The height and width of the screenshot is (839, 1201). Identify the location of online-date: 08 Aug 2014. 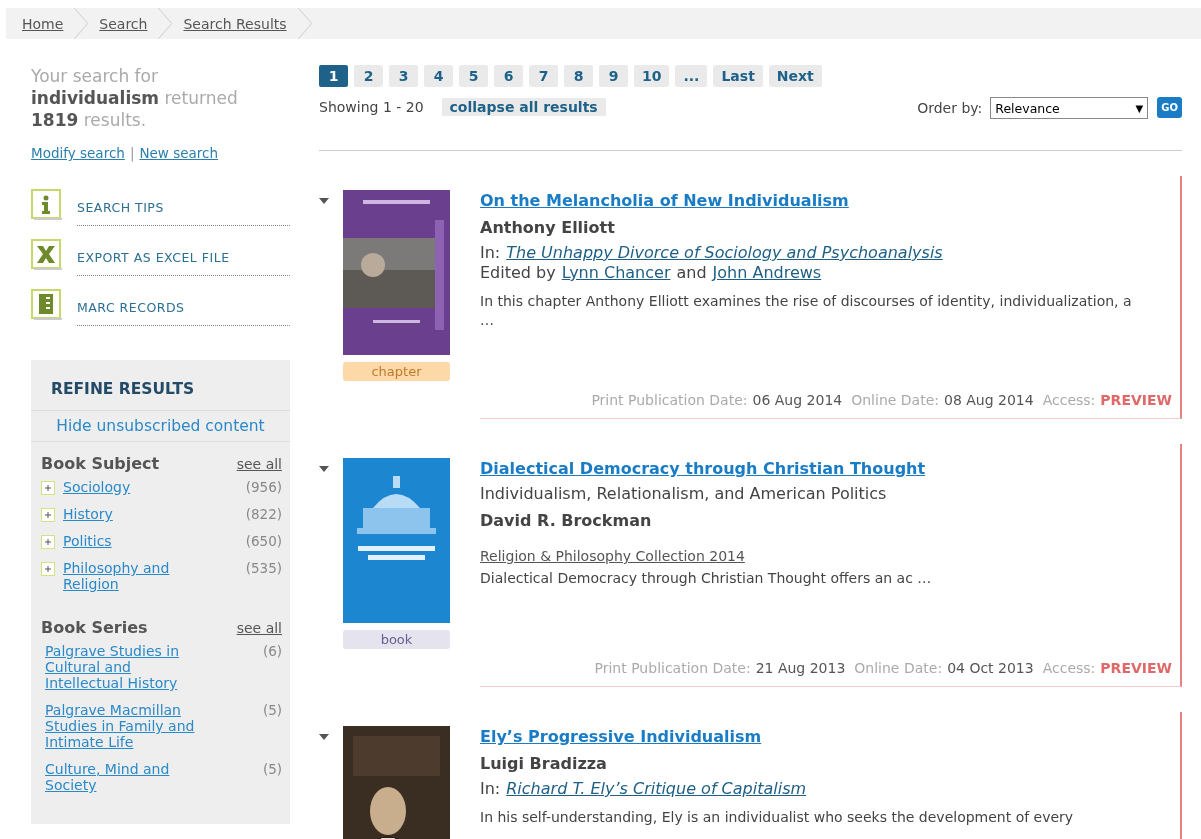
(989, 400).